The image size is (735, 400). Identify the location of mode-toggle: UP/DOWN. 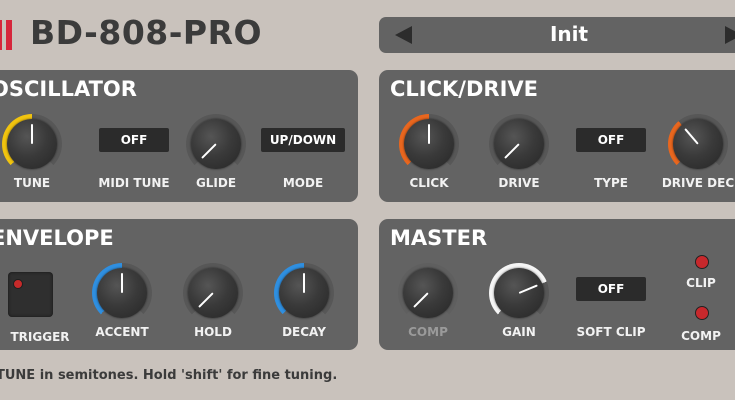
(303, 140).